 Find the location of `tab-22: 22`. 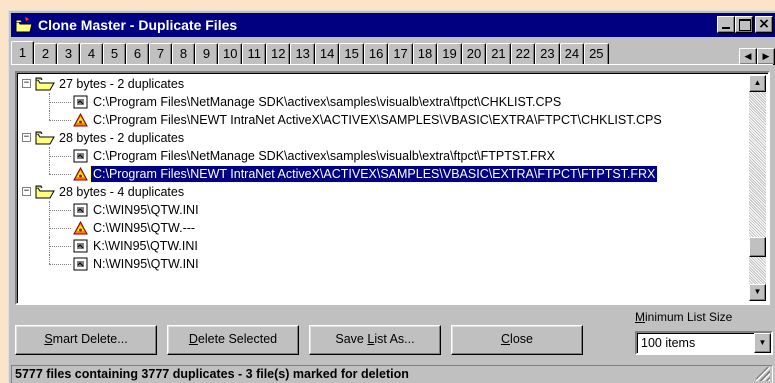

tab-22: 22 is located at coordinates (523, 54).